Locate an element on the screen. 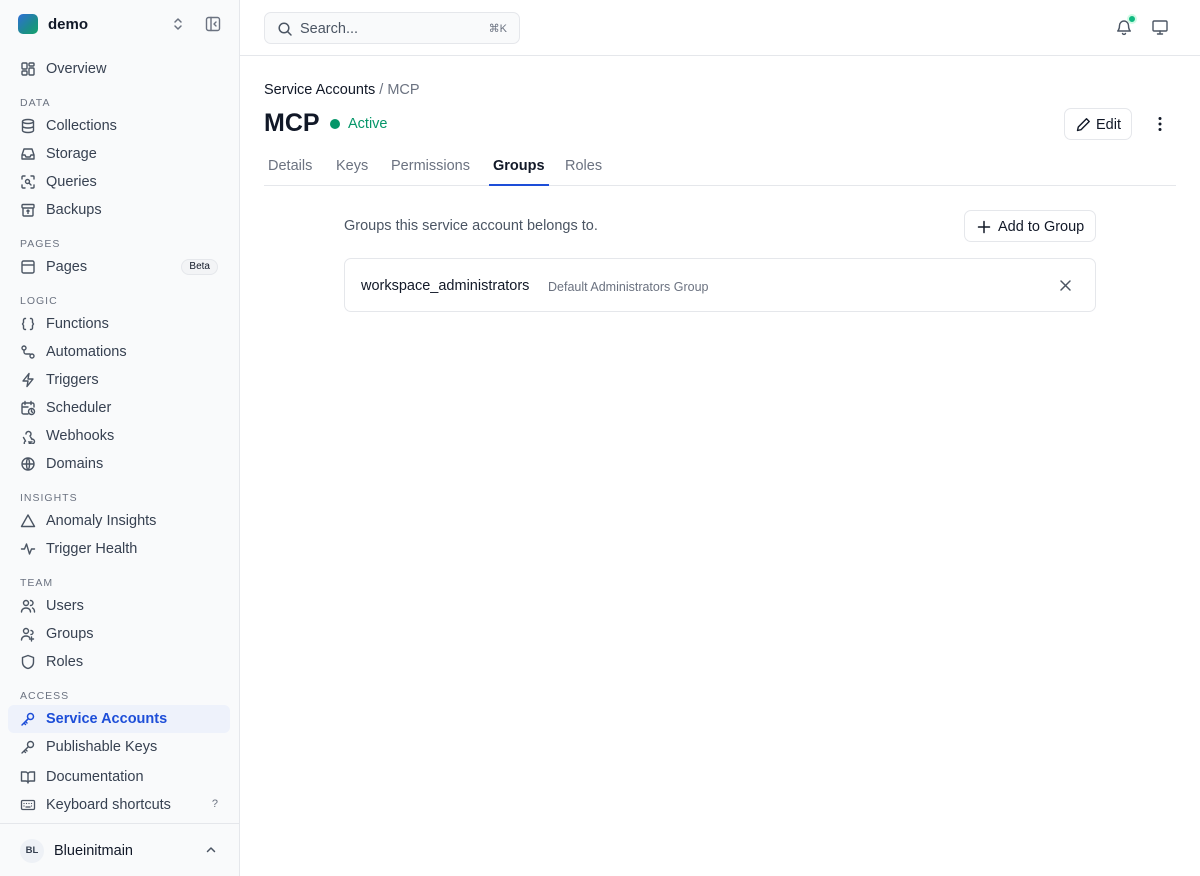  status-label: Active is located at coordinates (368, 124).